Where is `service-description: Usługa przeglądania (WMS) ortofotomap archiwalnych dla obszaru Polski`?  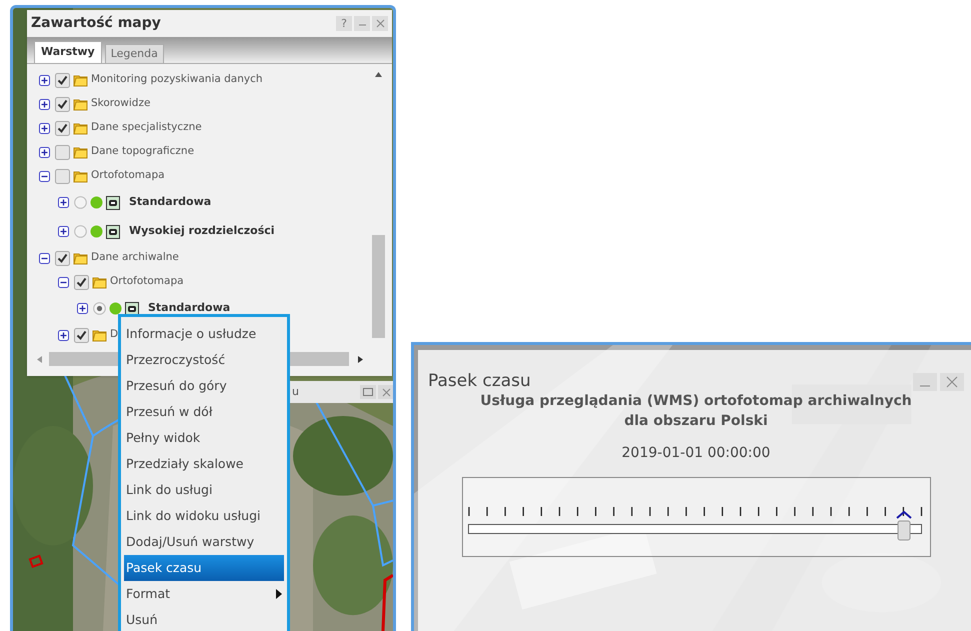
service-description: Usługa przeglądania (WMS) ortofotomap archiwalnych dla obszaru Polski is located at coordinates (696, 411).